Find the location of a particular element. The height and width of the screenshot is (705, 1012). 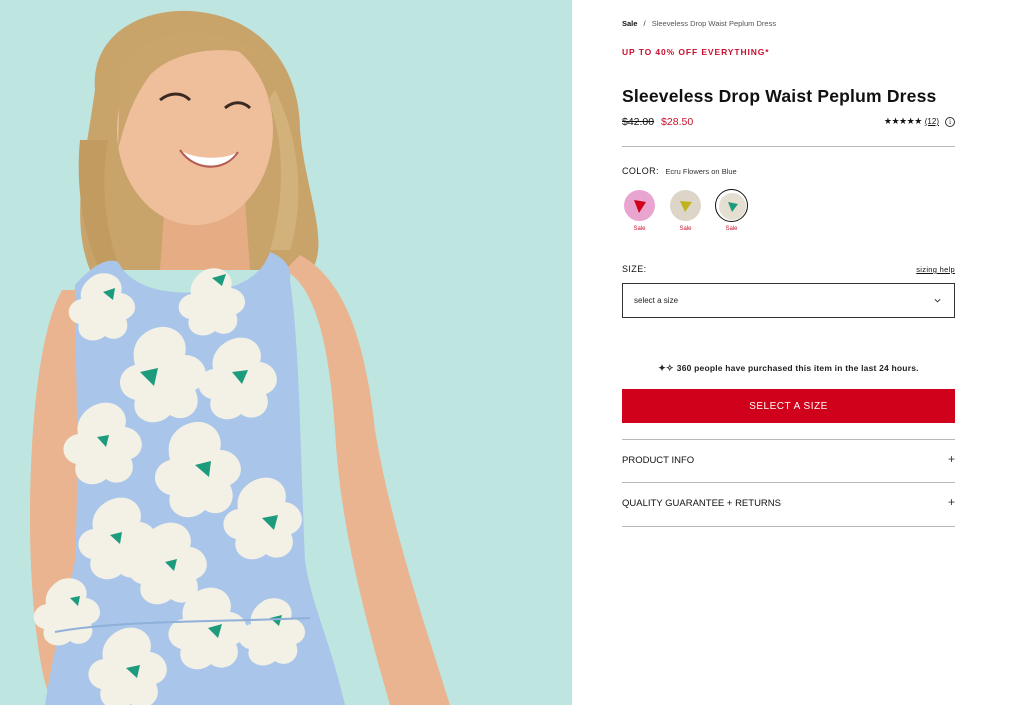

size-dropdown: select a size is located at coordinates (788, 300).